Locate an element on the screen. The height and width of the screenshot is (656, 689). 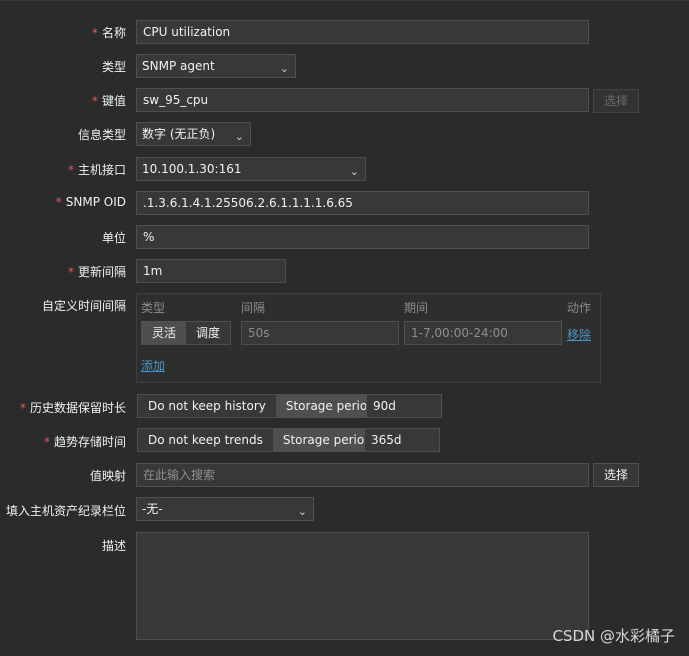
scheduling-option: 调度 is located at coordinates (208, 333).